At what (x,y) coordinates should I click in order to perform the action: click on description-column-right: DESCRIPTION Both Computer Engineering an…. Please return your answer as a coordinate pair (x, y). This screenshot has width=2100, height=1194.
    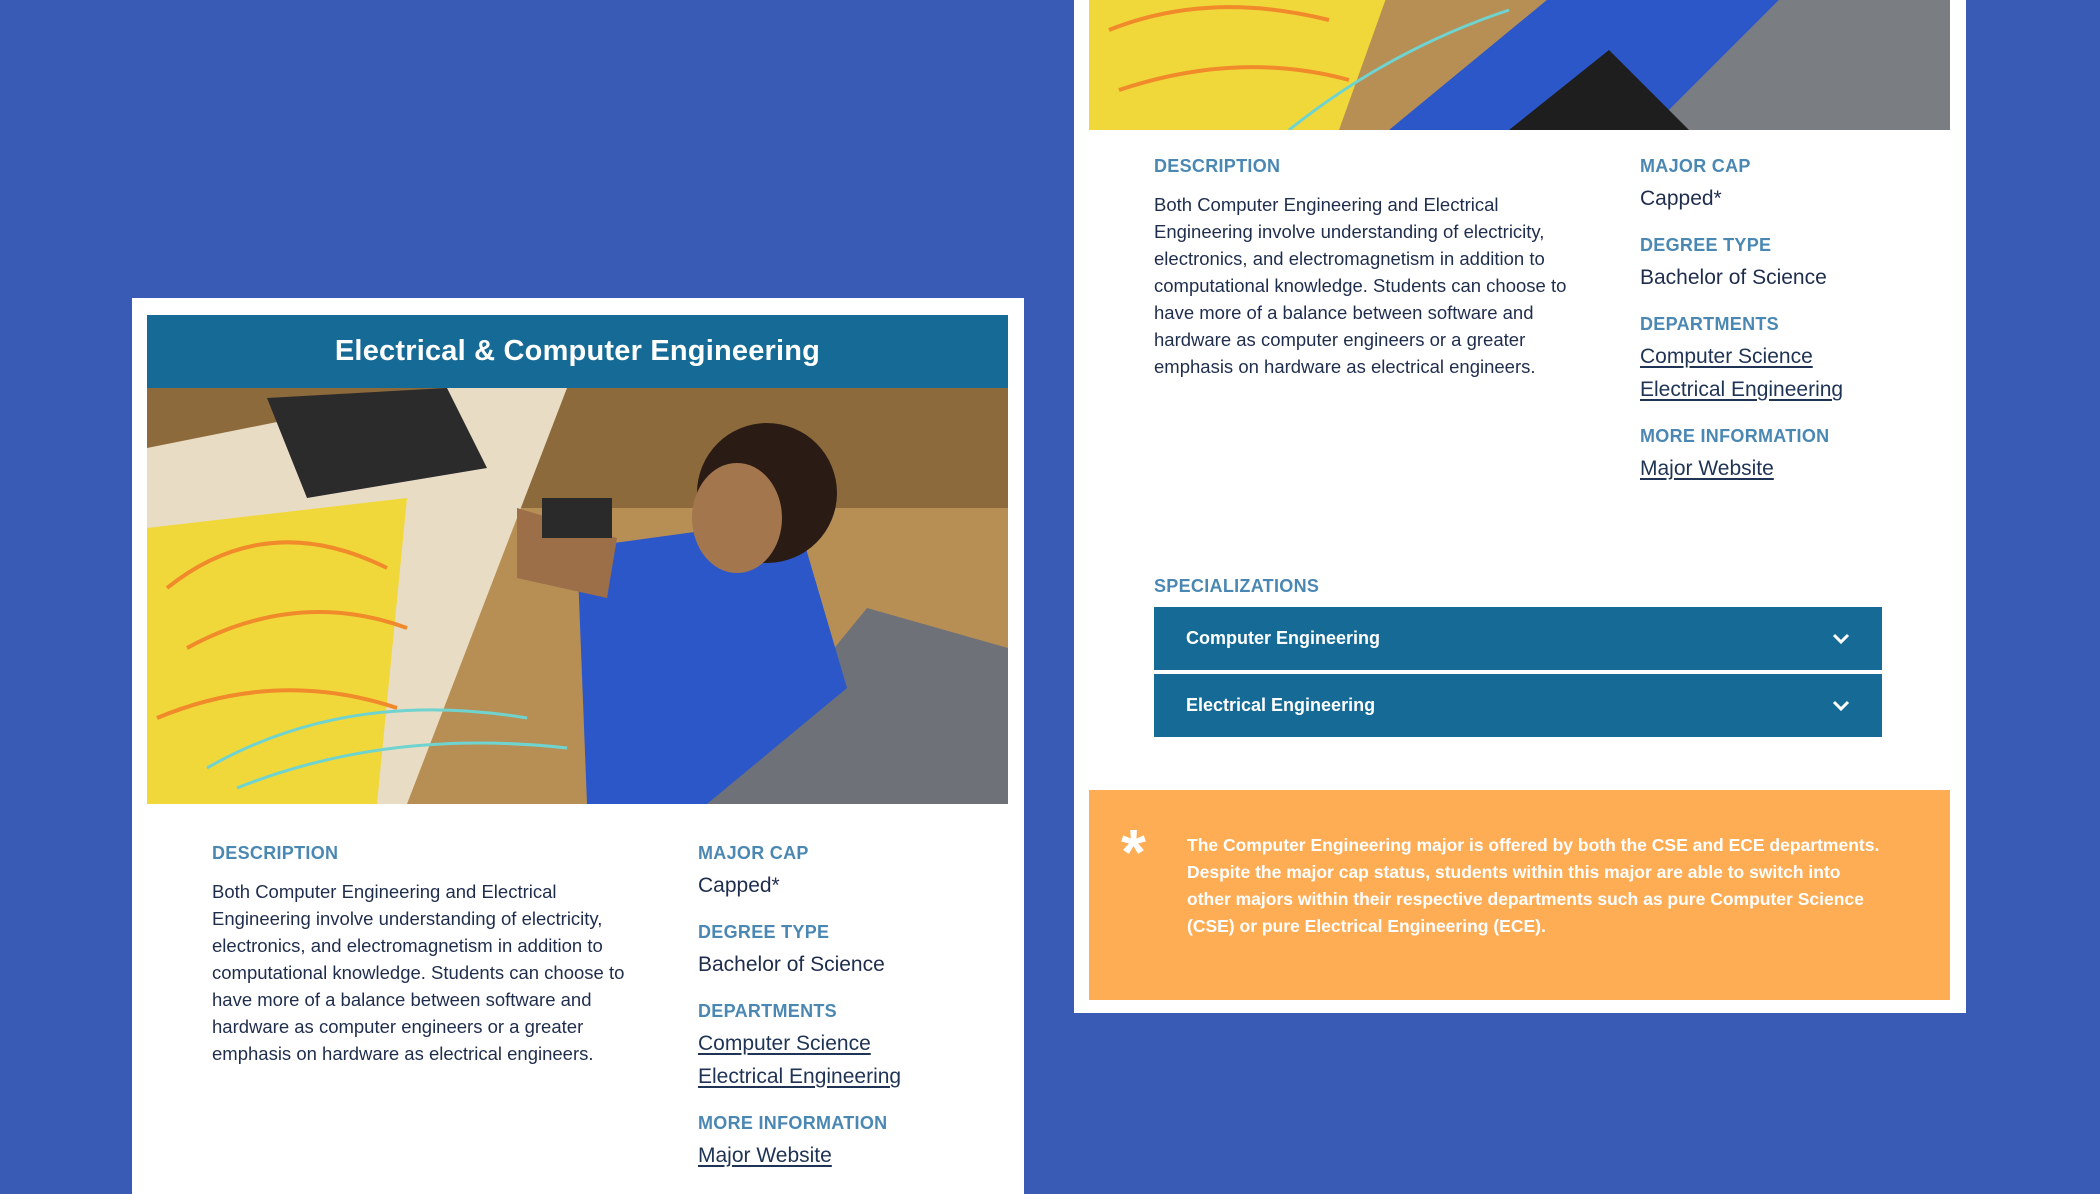
    Looking at the image, I should click on (1369, 268).